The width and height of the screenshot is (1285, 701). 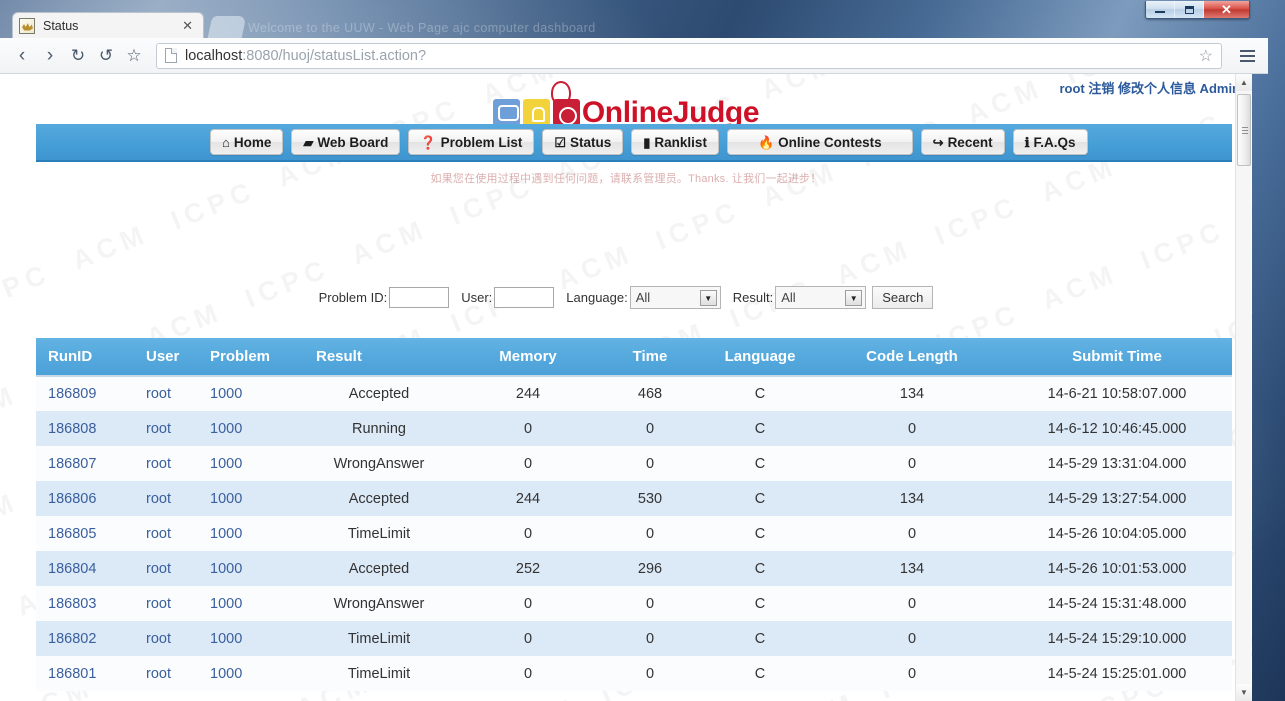 I want to click on cell-result: WrongAnswer, so click(x=379, y=603).